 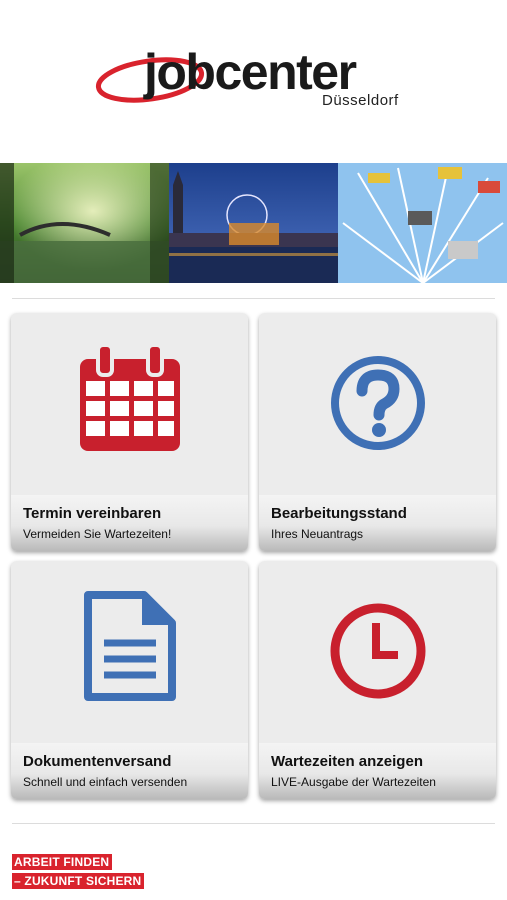 What do you see at coordinates (347, 761) in the screenshot?
I see `tile-title: Wartezeiten anzeigen` at bounding box center [347, 761].